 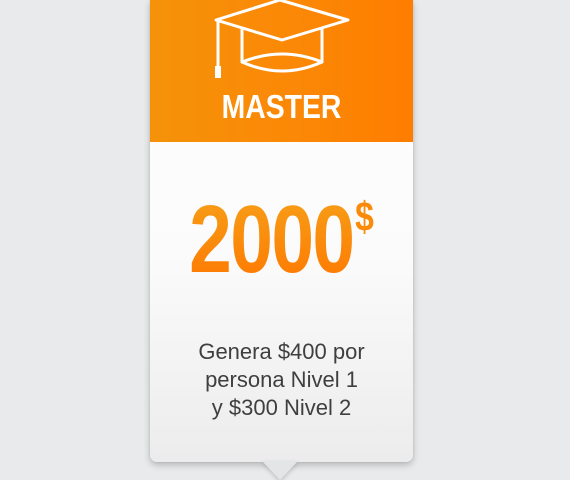 What do you see at coordinates (282, 39) in the screenshot?
I see `graduation-cap-icon` at bounding box center [282, 39].